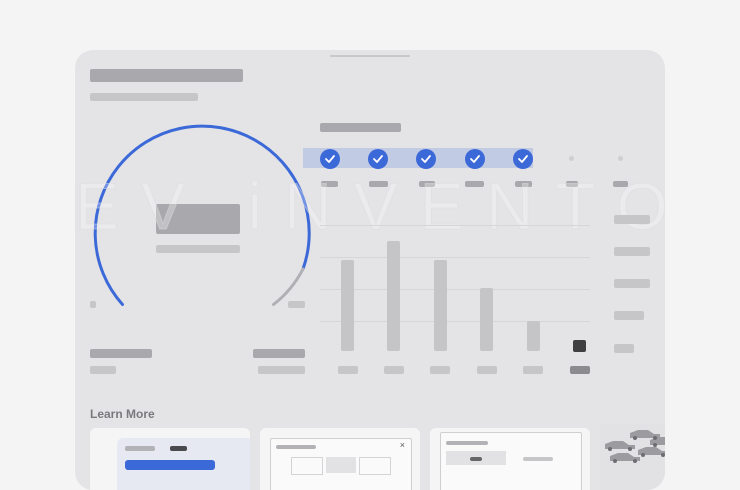 The image size is (740, 490). What do you see at coordinates (296, 447) in the screenshot?
I see `dialog-title` at bounding box center [296, 447].